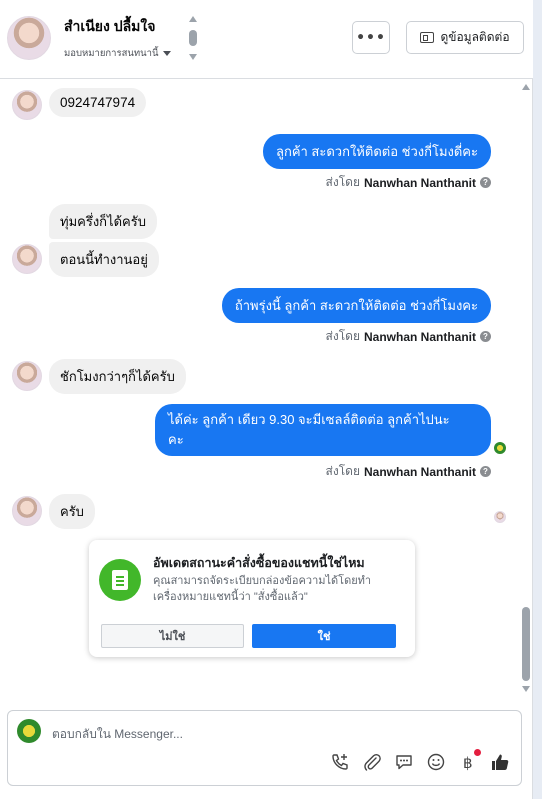  I want to click on contact-seen-indicator, so click(500, 517).